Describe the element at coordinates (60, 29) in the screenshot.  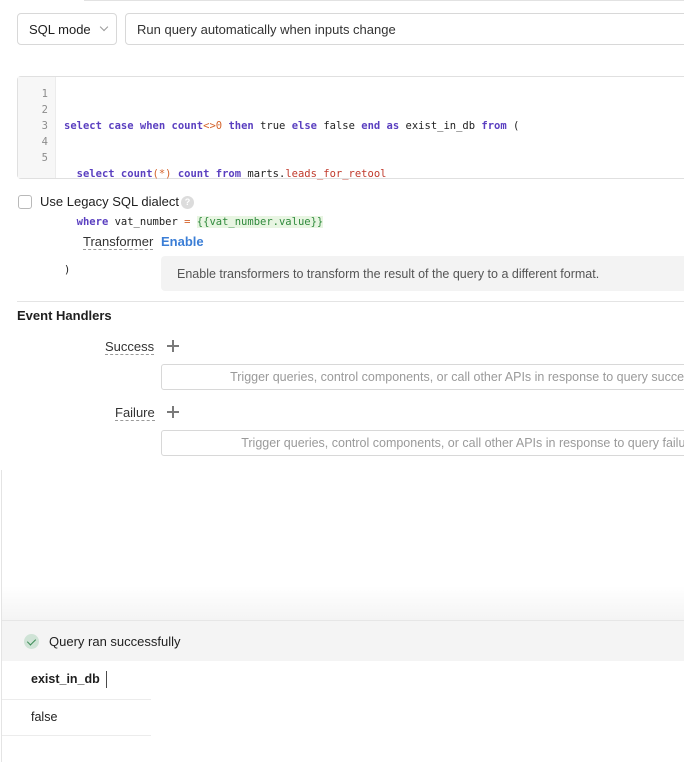
I see `sql-mode-label: SQL mode` at that location.